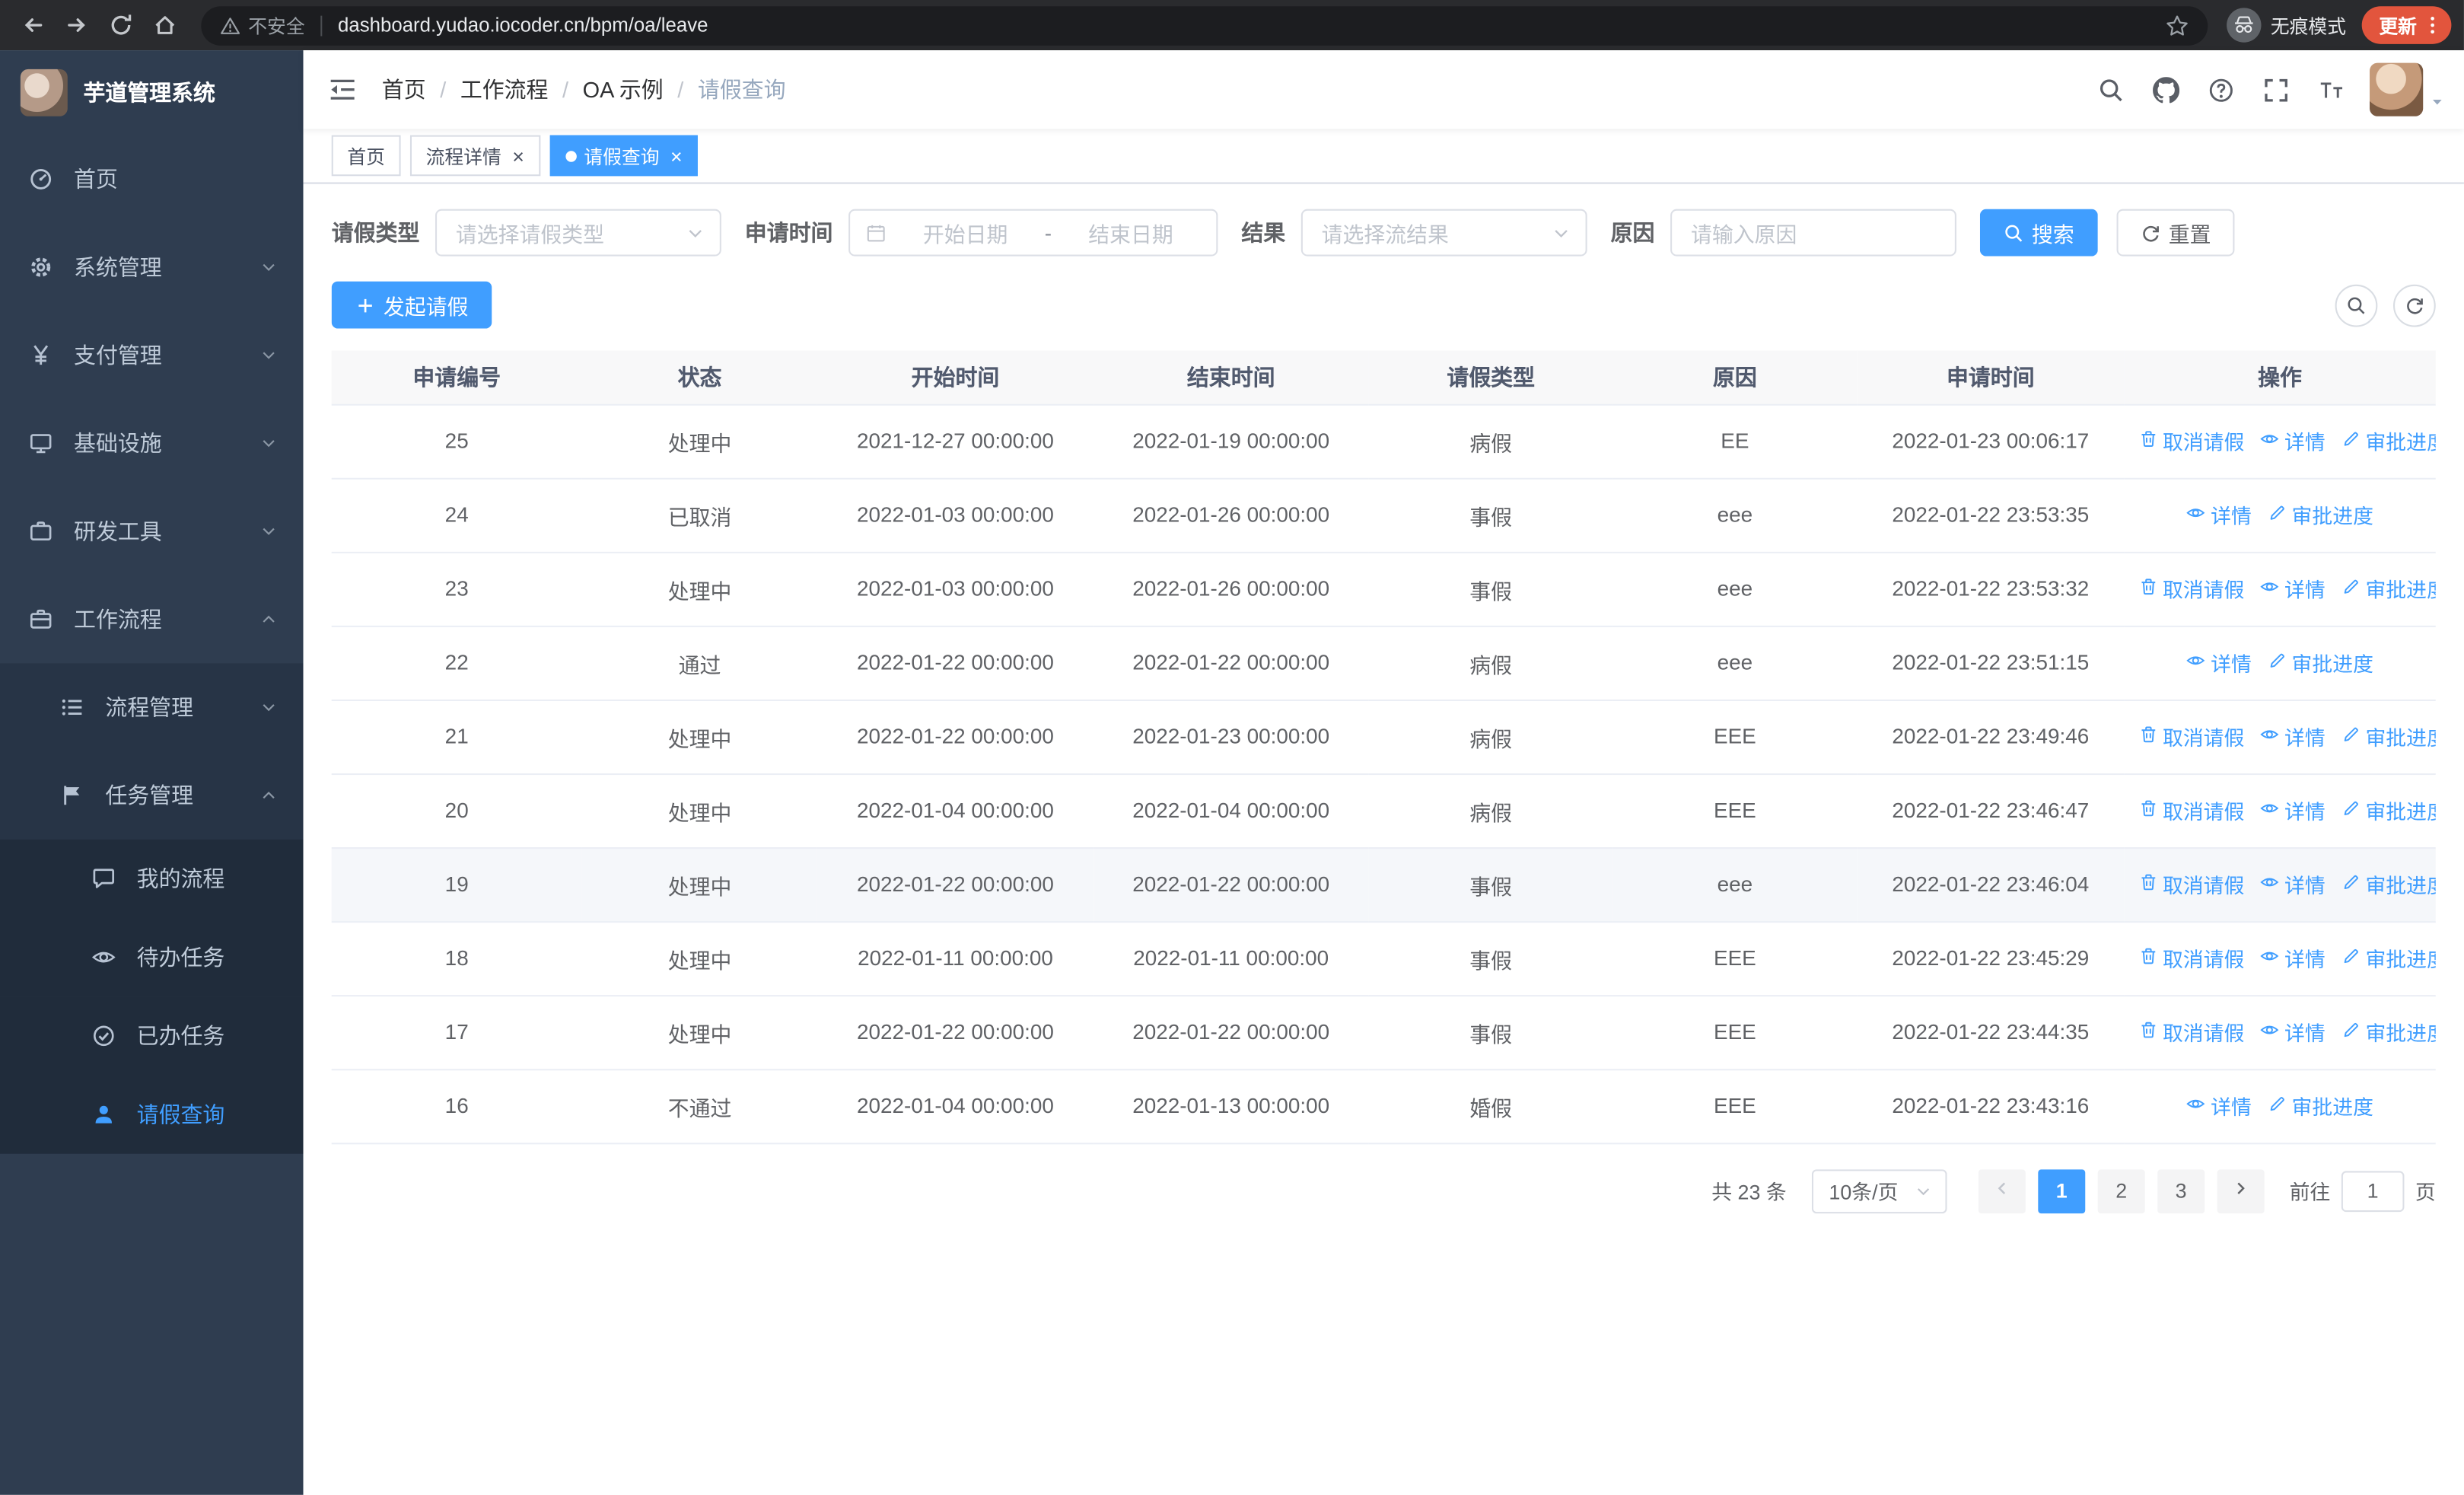 The height and width of the screenshot is (1495, 2464). I want to click on tab-process-detail: 流程详情 ×, so click(474, 156).